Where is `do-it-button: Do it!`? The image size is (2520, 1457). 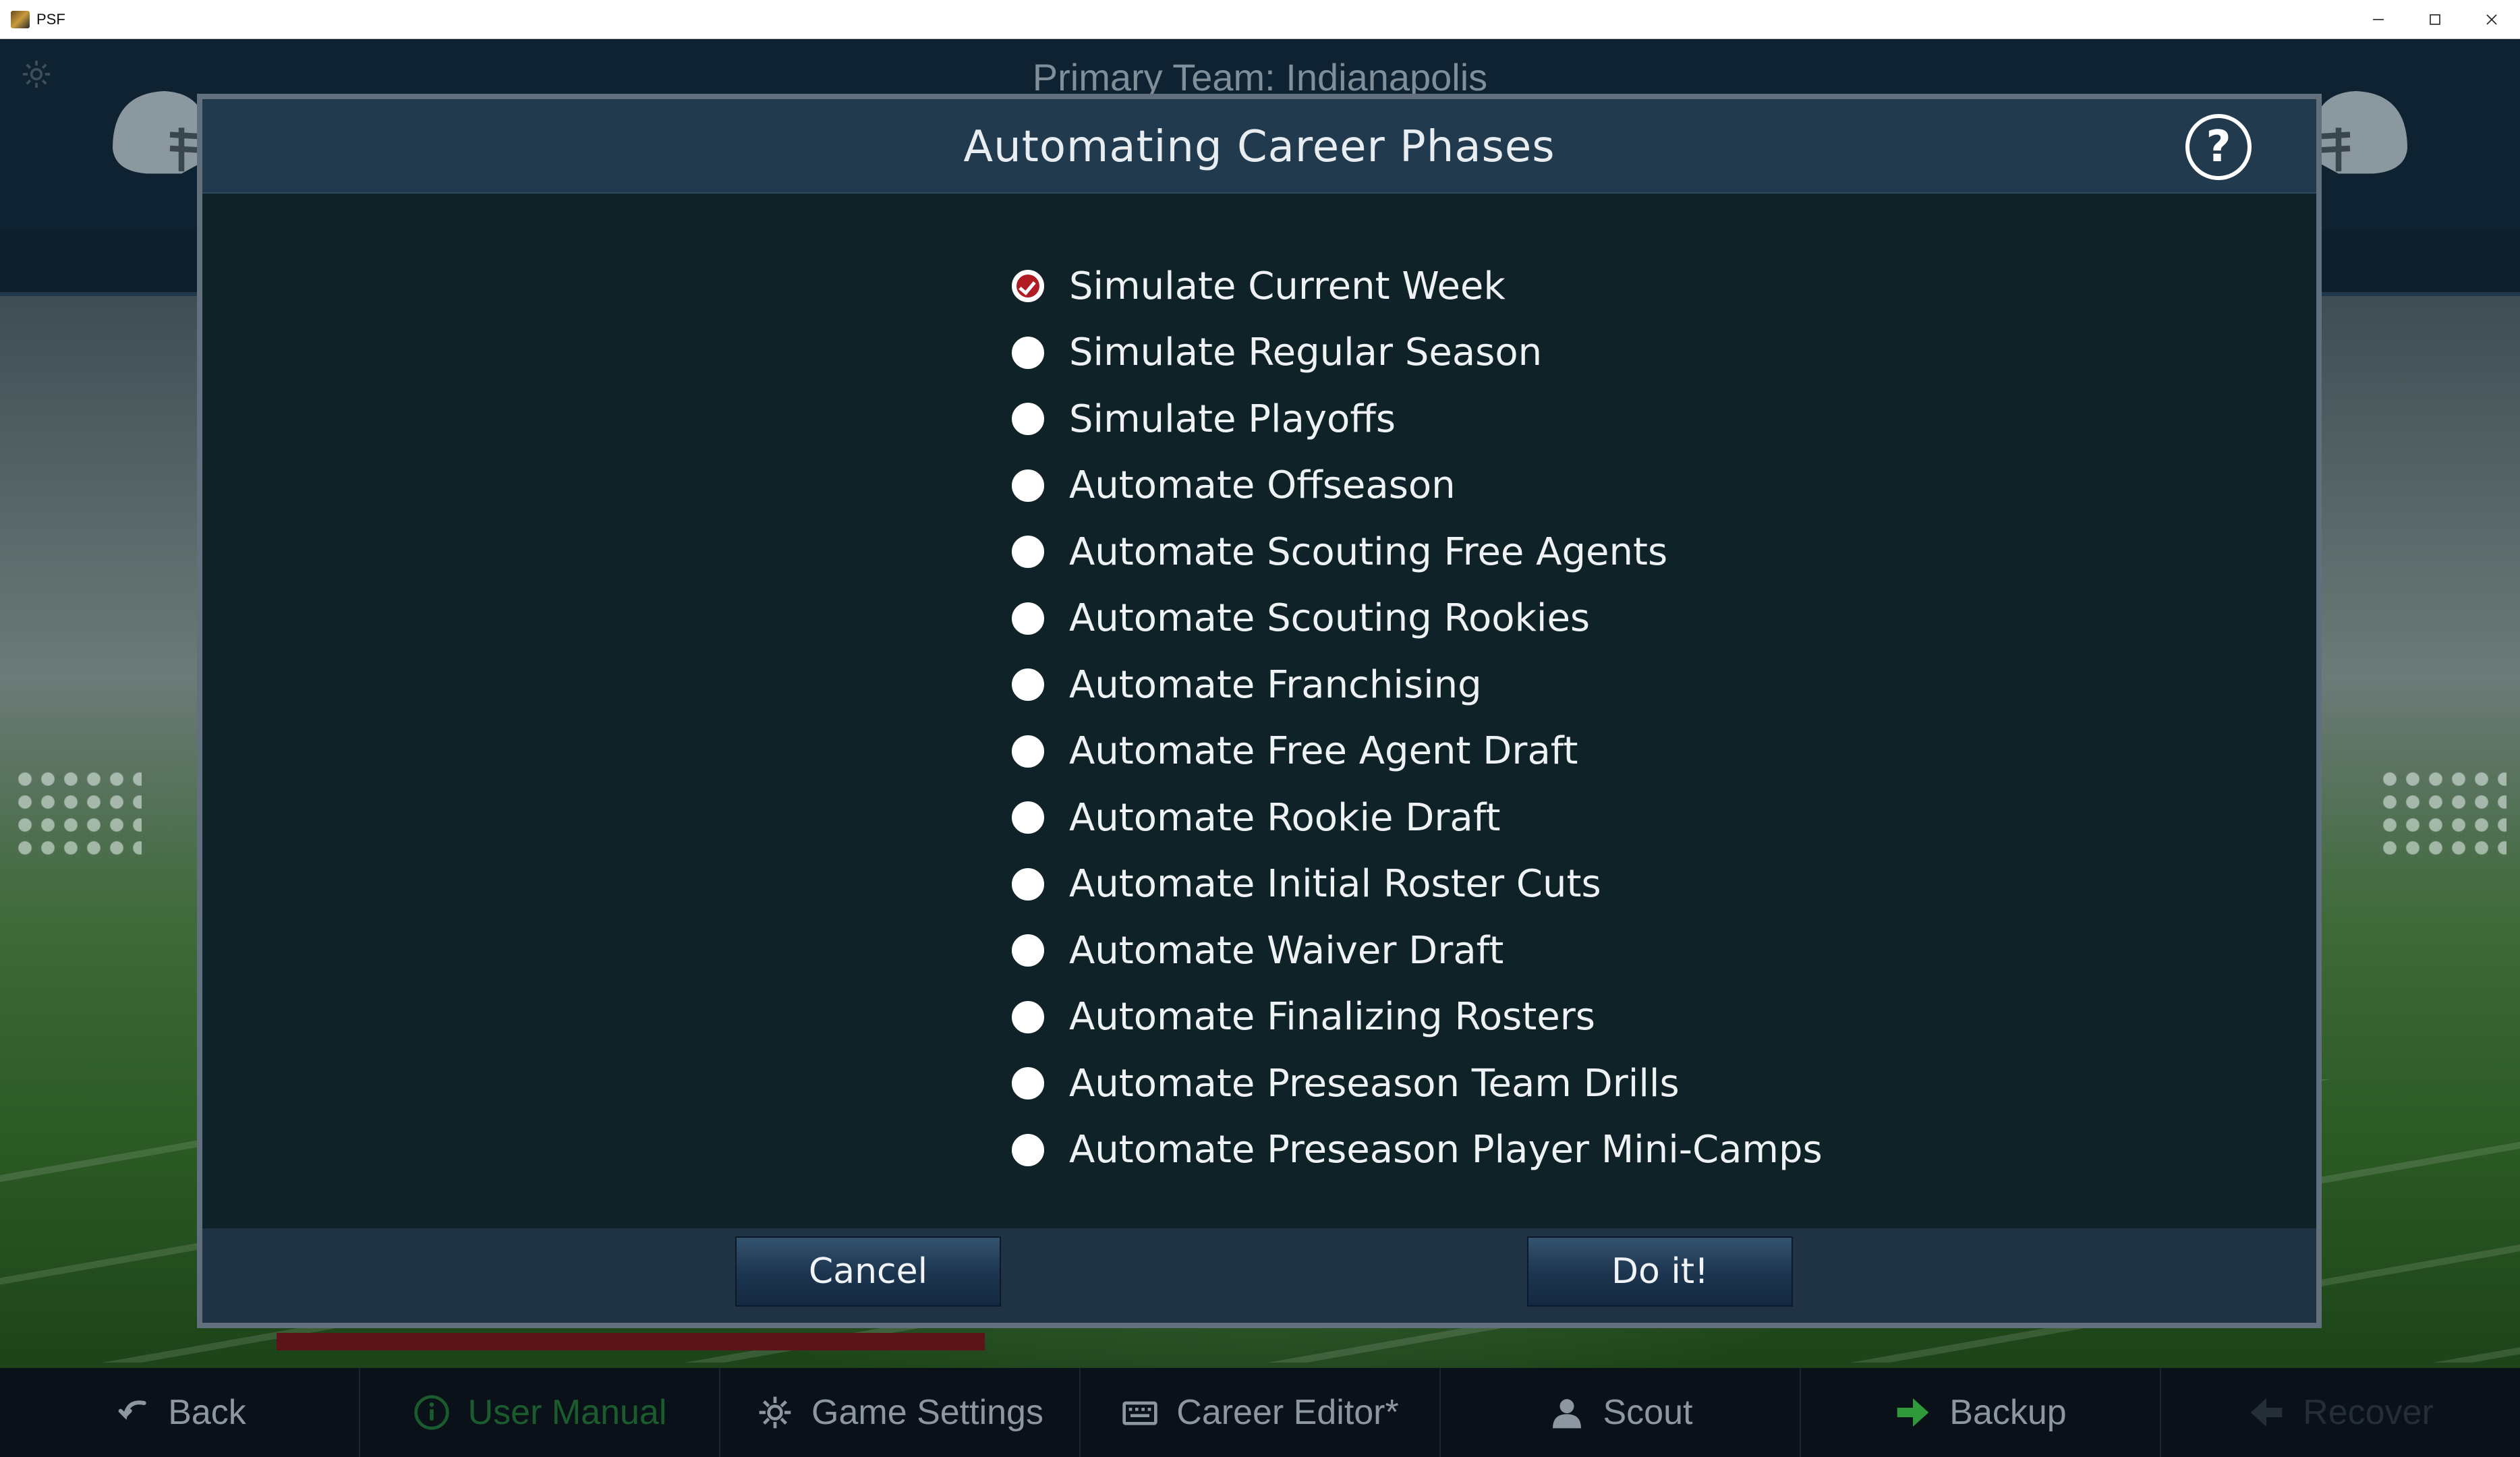 do-it-button: Do it! is located at coordinates (1660, 1271).